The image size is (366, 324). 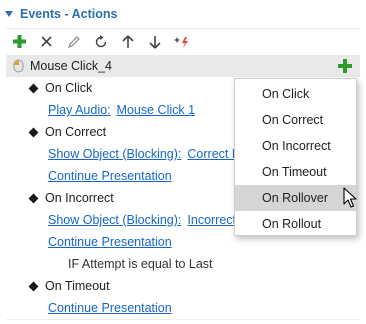 I want to click on action-show-object-correct: Show Object (Blocking): Correct M, so click(x=145, y=154).